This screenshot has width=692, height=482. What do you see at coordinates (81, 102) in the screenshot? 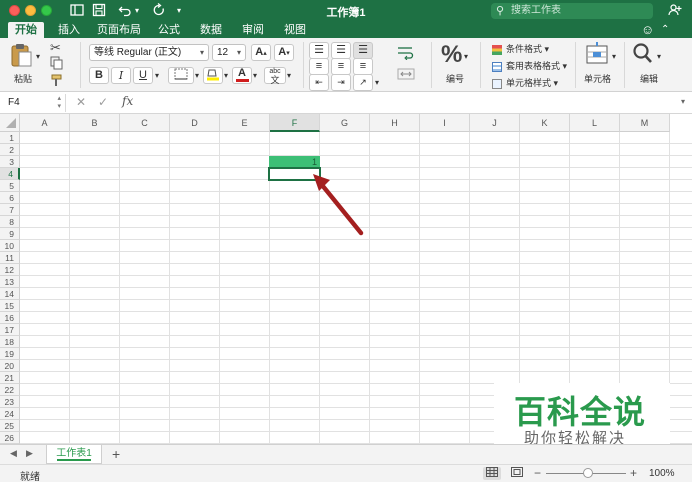
I see `cancel-edit-icon: ✕` at bounding box center [81, 102].